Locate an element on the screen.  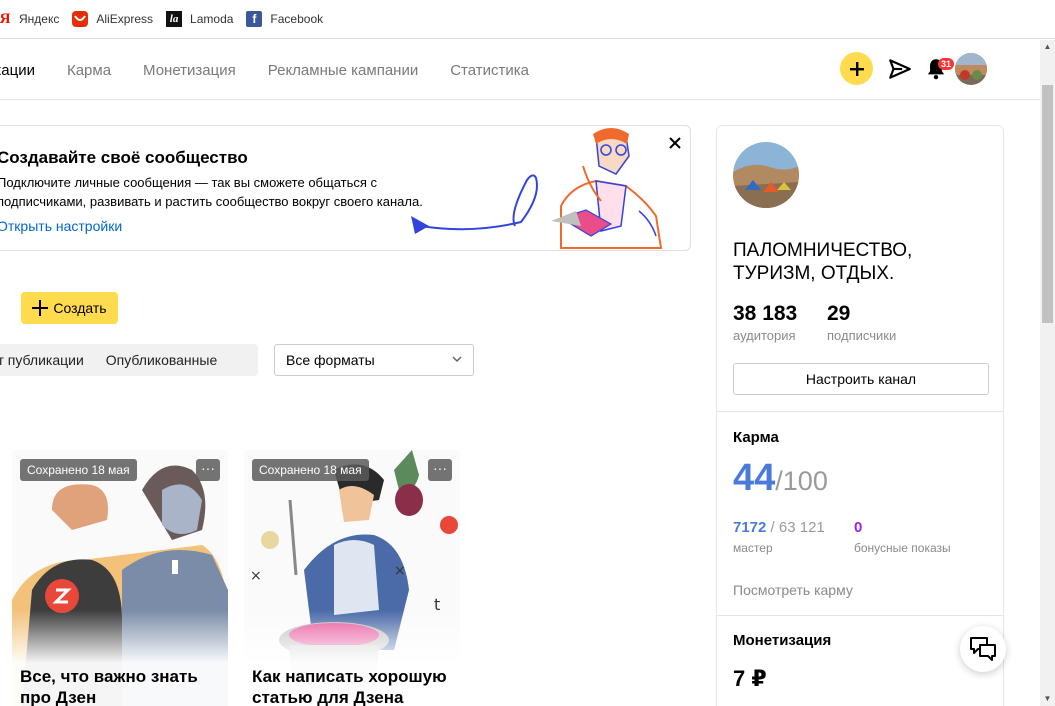
karma-title: Карма is located at coordinates (756, 437).